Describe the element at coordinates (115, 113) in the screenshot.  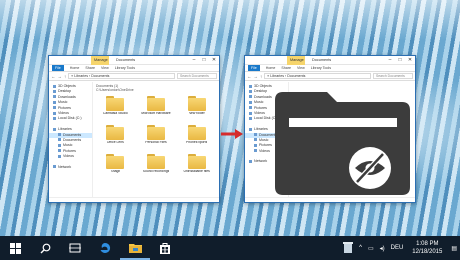
I see `folder-name: Camtasia Studio` at that location.